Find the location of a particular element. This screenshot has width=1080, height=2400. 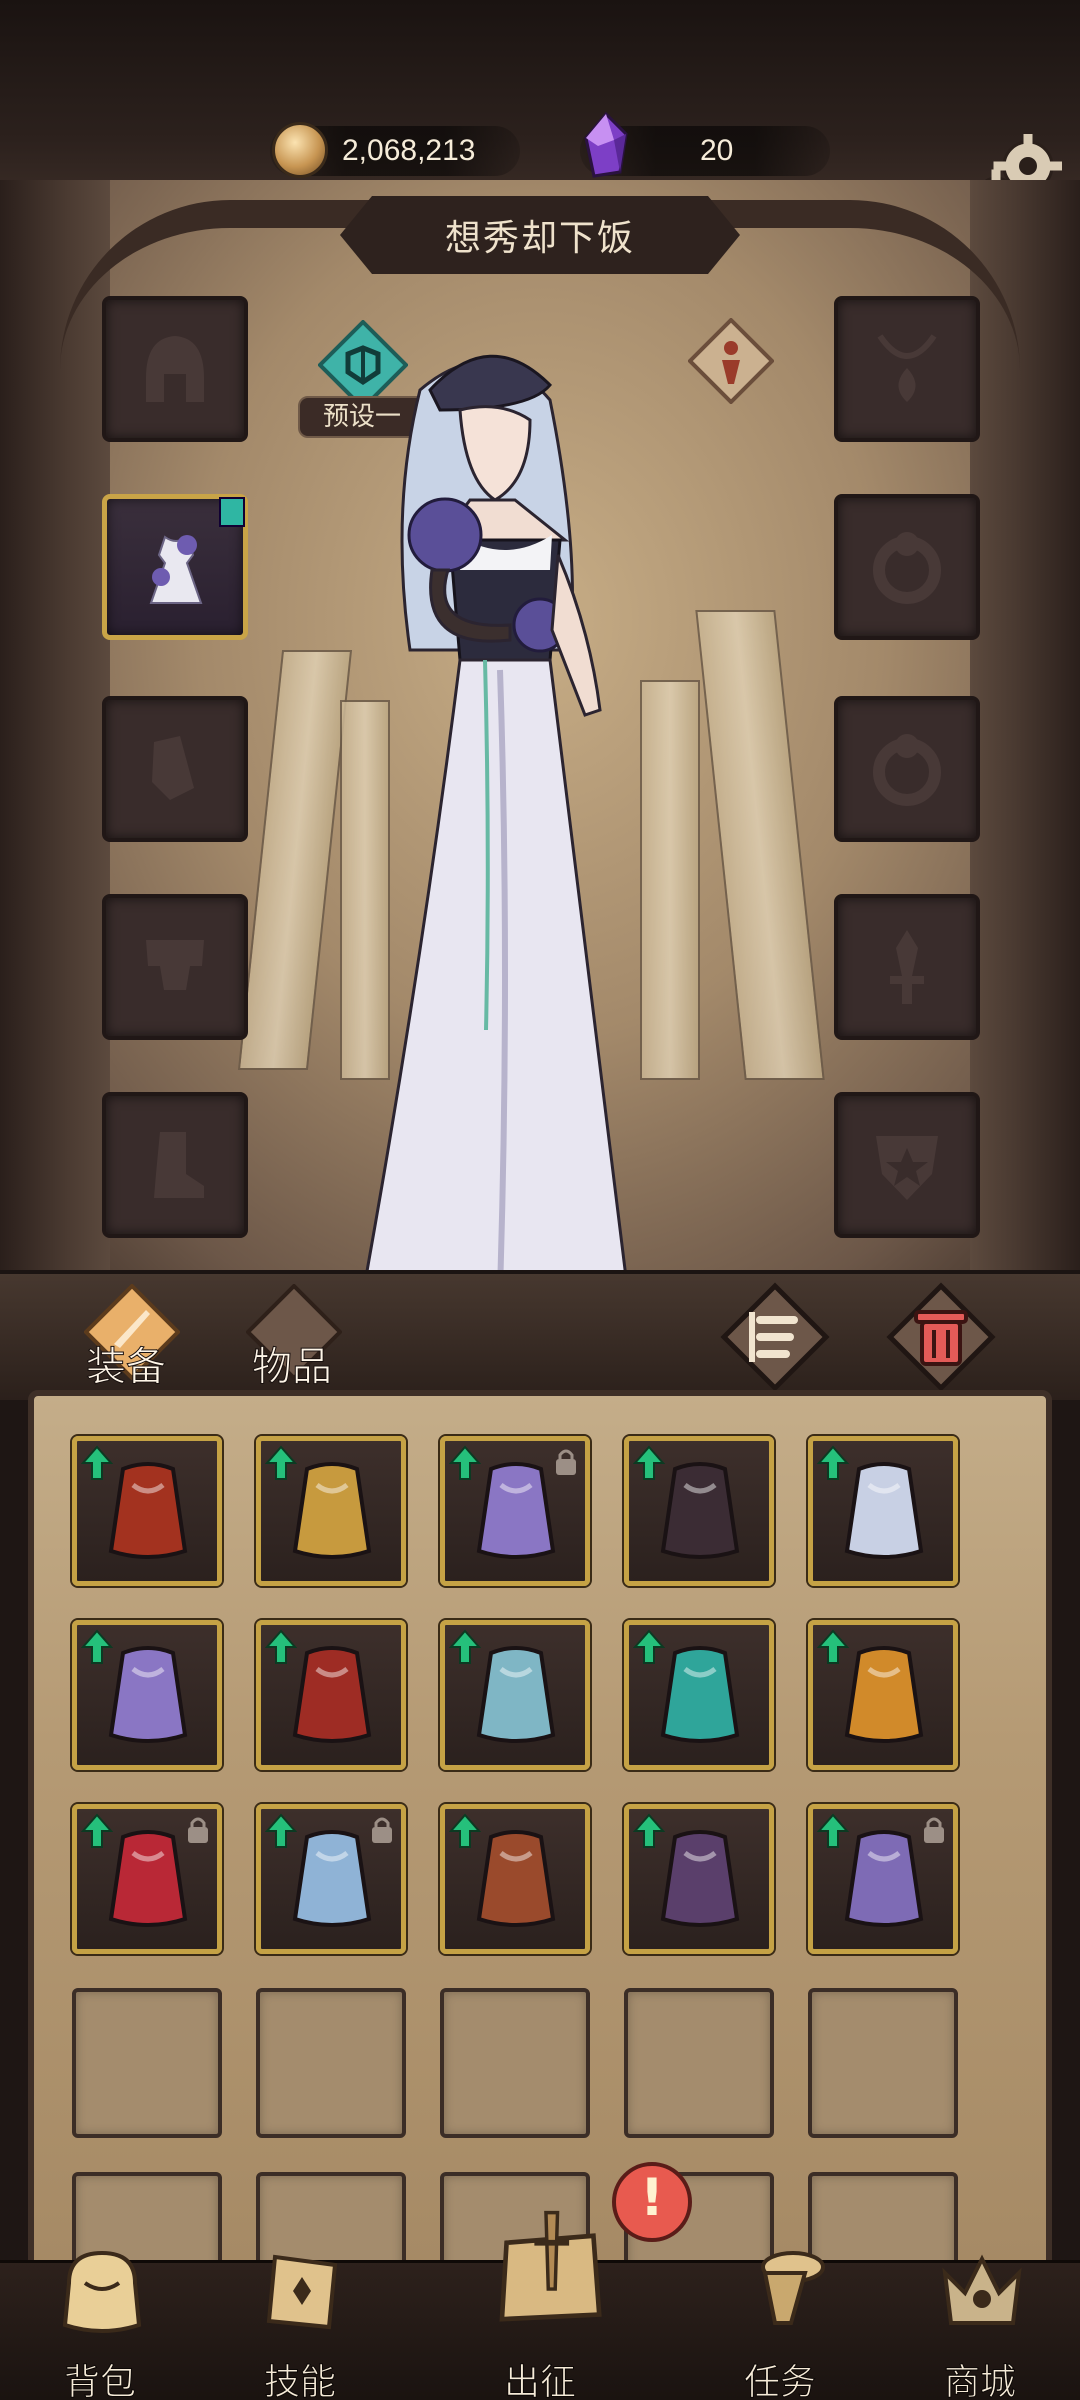

necklace-icon is located at coordinates (907, 368).